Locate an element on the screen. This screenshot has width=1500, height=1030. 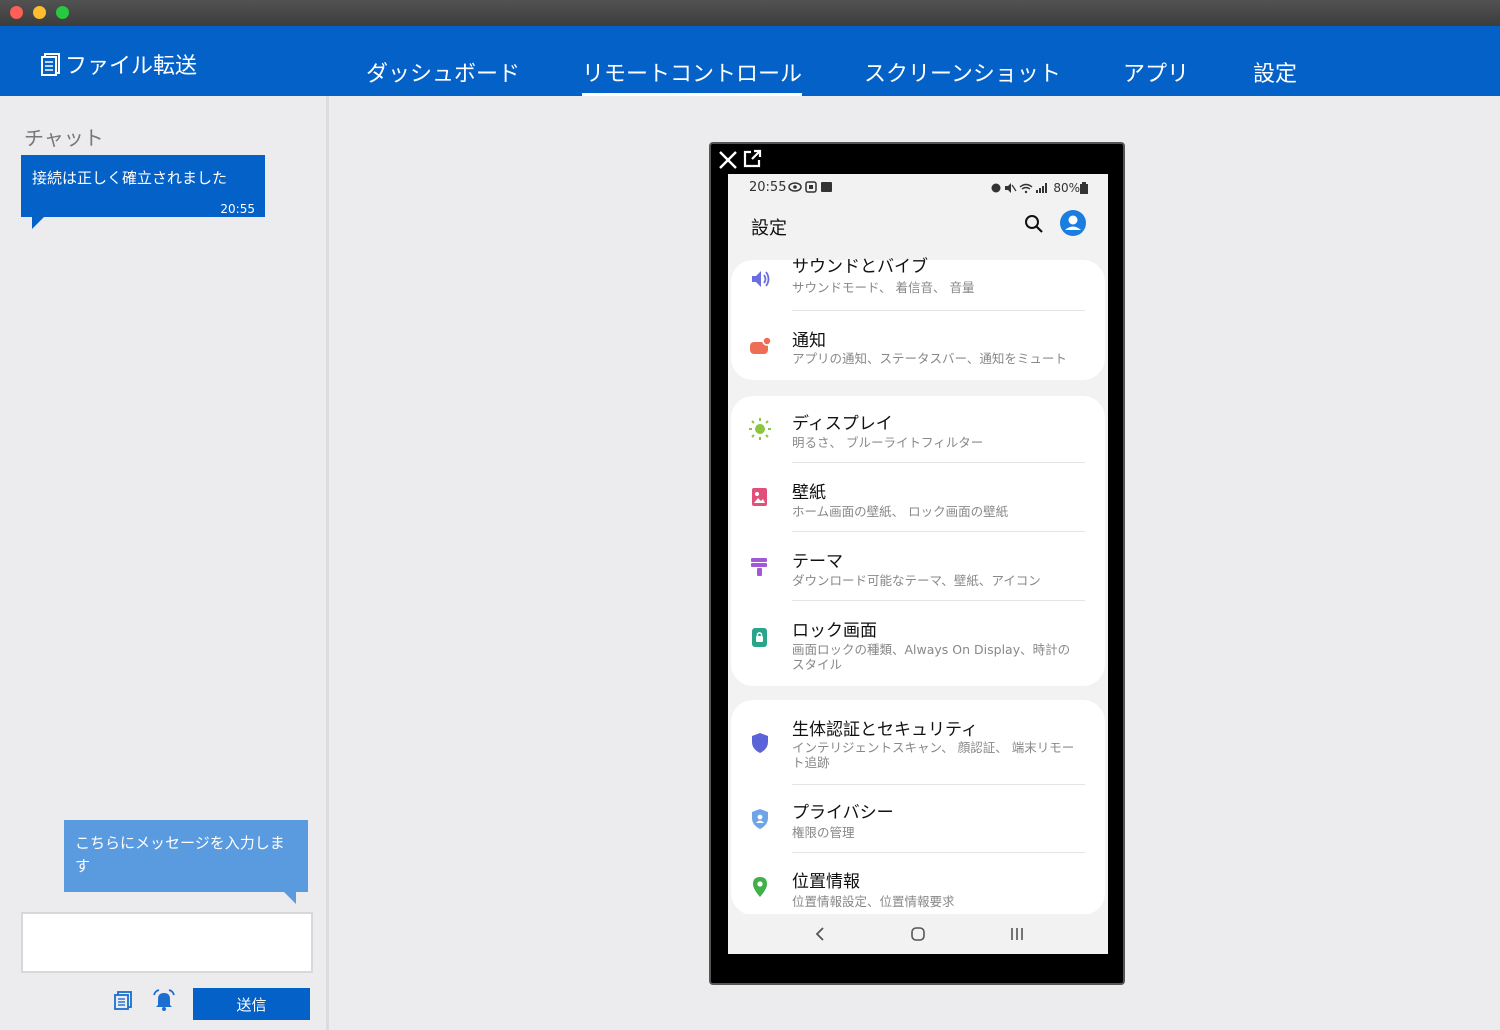
search-icon is located at coordinates (1034, 224).